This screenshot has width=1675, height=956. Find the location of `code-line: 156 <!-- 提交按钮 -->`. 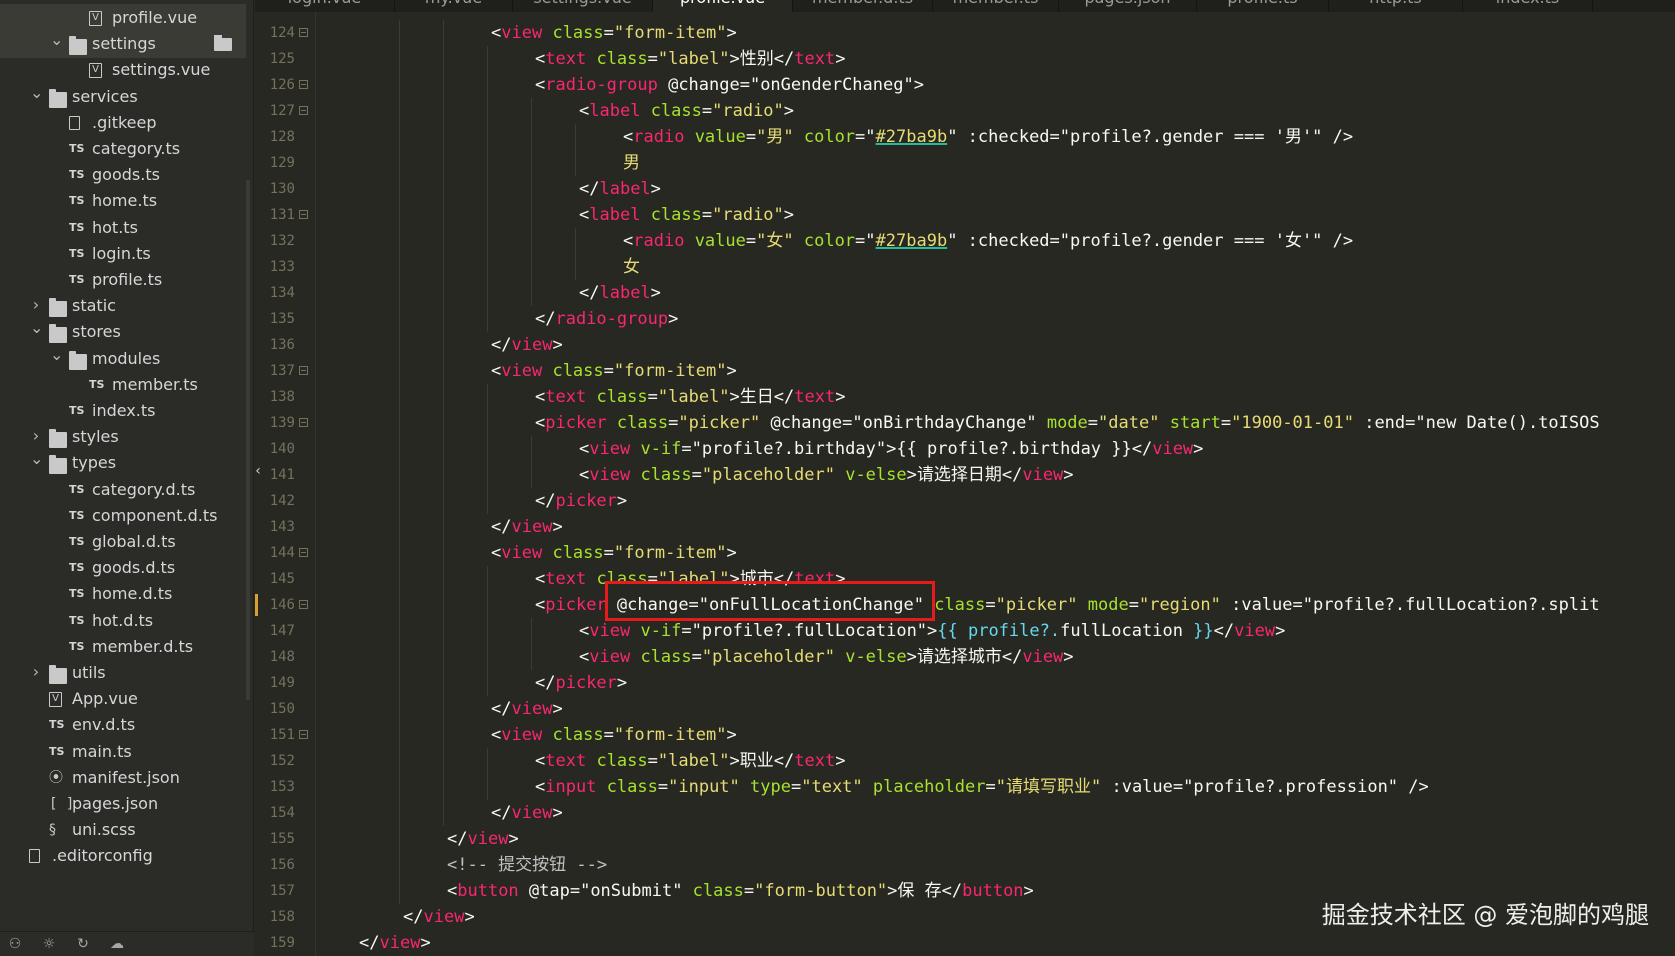

code-line: 156 <!-- 提交按钮 --> is located at coordinates (965, 865).